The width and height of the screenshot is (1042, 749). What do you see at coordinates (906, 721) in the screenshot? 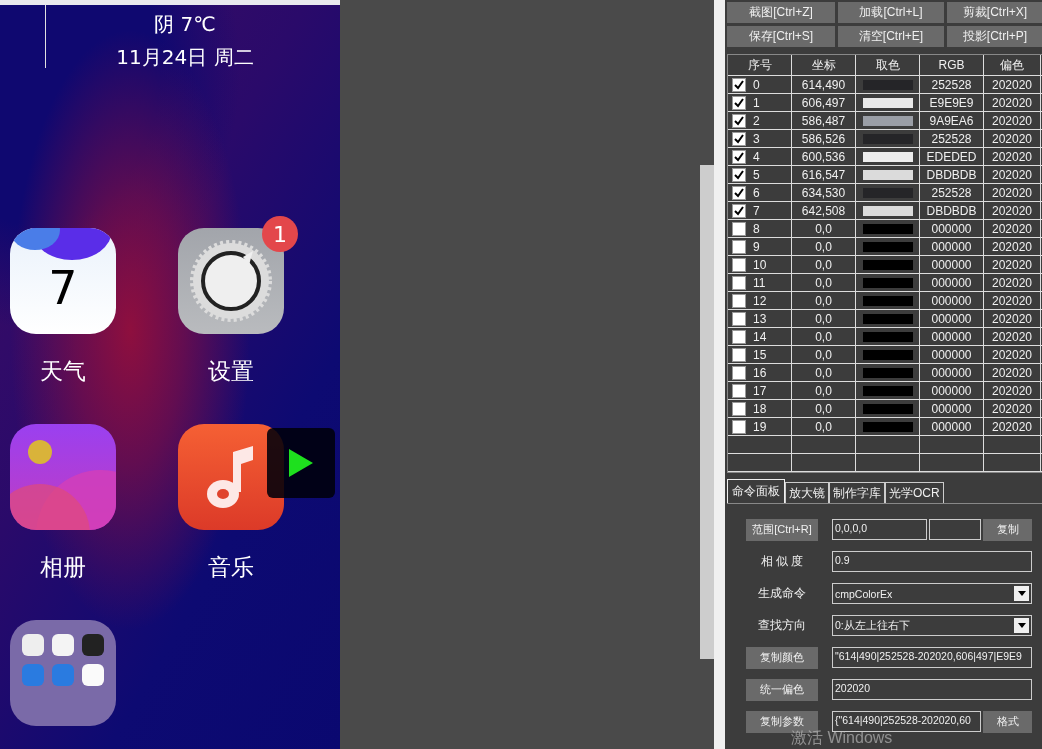
I see `input-field: {"614|490|252528-202020,60` at bounding box center [906, 721].